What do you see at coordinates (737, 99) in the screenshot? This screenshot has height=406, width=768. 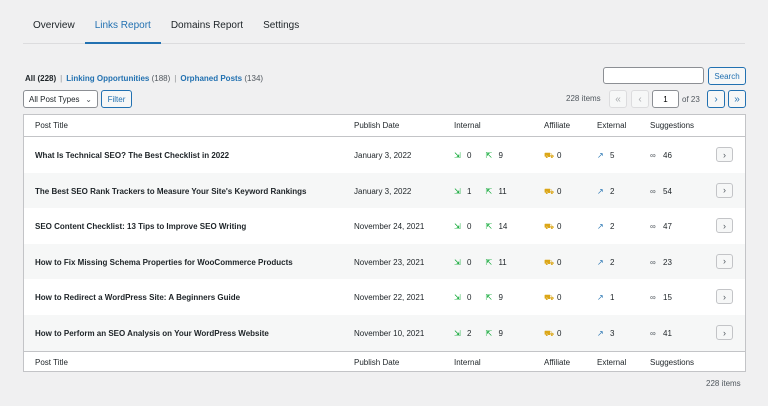 I see `last-page-button: »` at bounding box center [737, 99].